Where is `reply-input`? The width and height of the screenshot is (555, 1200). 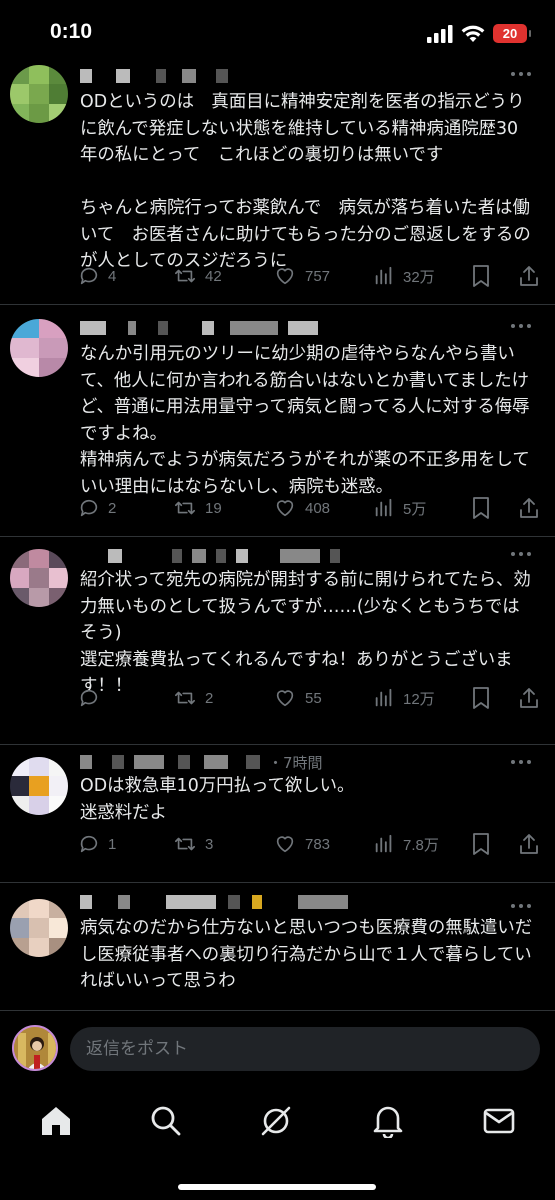 reply-input is located at coordinates (305, 1049).